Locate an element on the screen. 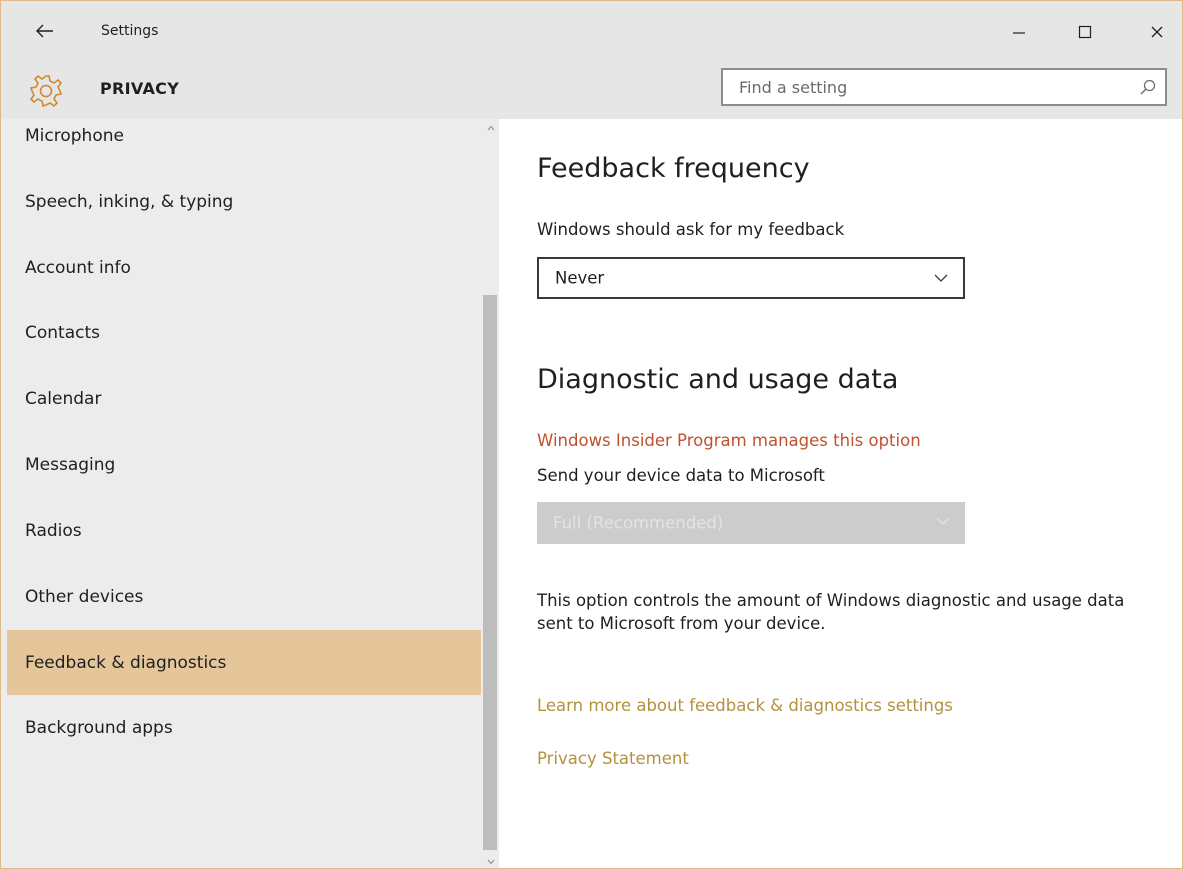  sidebar-item-label: Speech, inking, & typing is located at coordinates (129, 201).